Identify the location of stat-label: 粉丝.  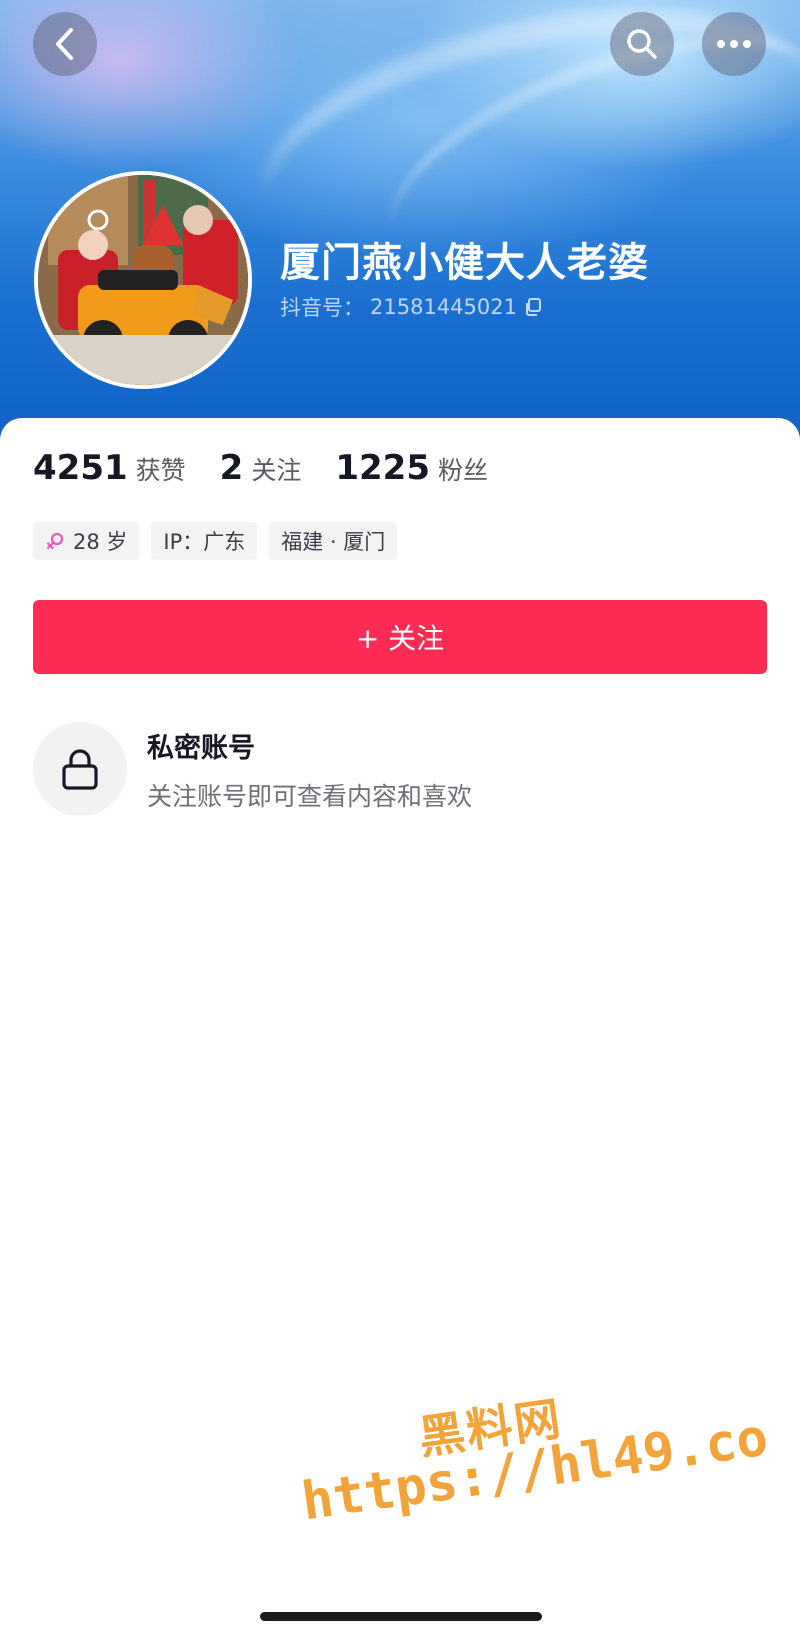
(462, 470).